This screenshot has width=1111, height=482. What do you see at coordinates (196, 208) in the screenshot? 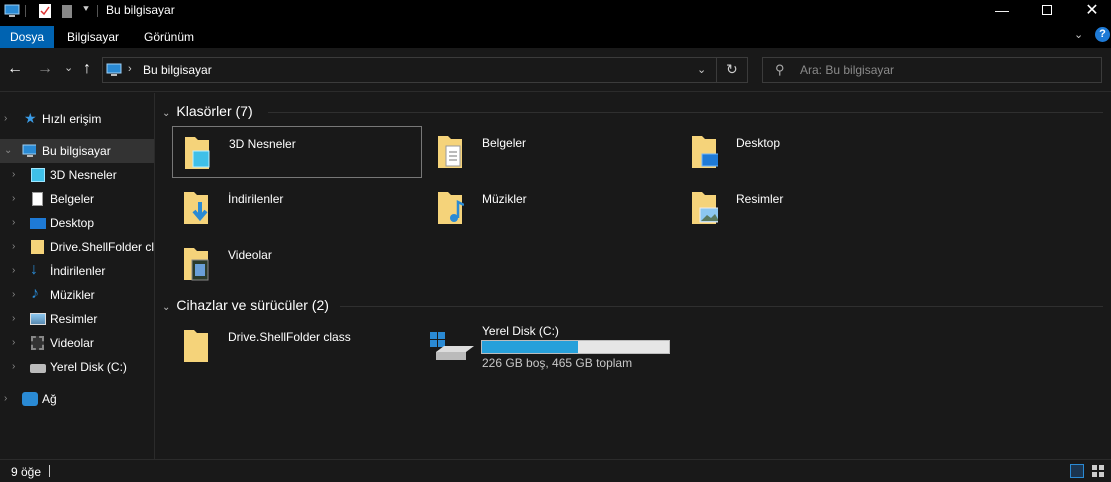
I see `downloads-folder-icon` at bounding box center [196, 208].